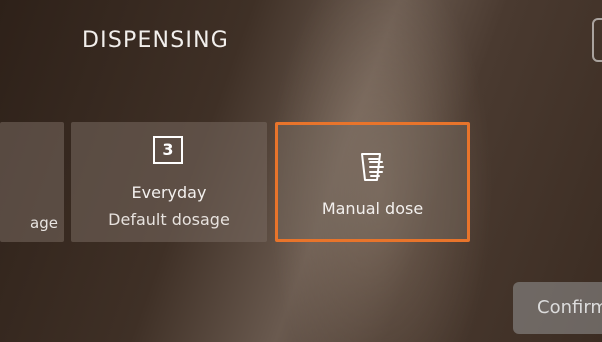  What do you see at coordinates (372, 182) in the screenshot?
I see `mode-card-manual-dose` at bounding box center [372, 182].